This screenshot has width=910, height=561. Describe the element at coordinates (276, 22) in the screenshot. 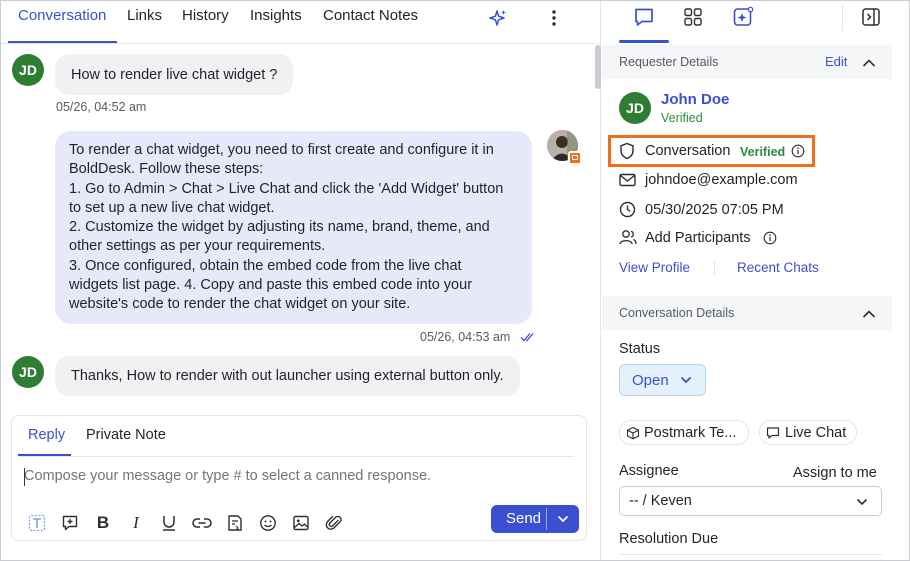

I see `tab-insights: Insights` at that location.